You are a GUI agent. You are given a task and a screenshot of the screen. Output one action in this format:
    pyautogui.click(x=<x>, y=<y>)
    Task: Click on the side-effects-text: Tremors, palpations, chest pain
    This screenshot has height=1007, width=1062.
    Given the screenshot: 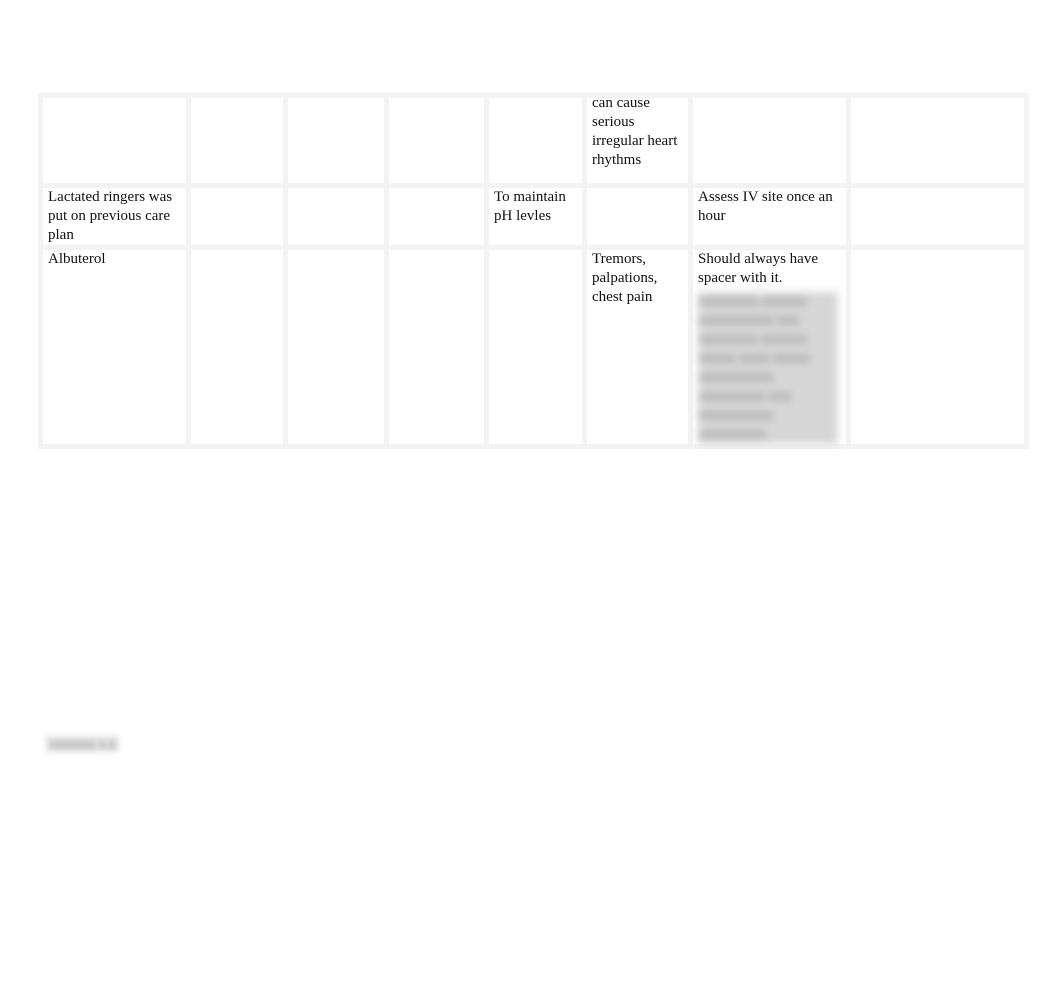 What is the action you would take?
    pyautogui.click(x=625, y=278)
    